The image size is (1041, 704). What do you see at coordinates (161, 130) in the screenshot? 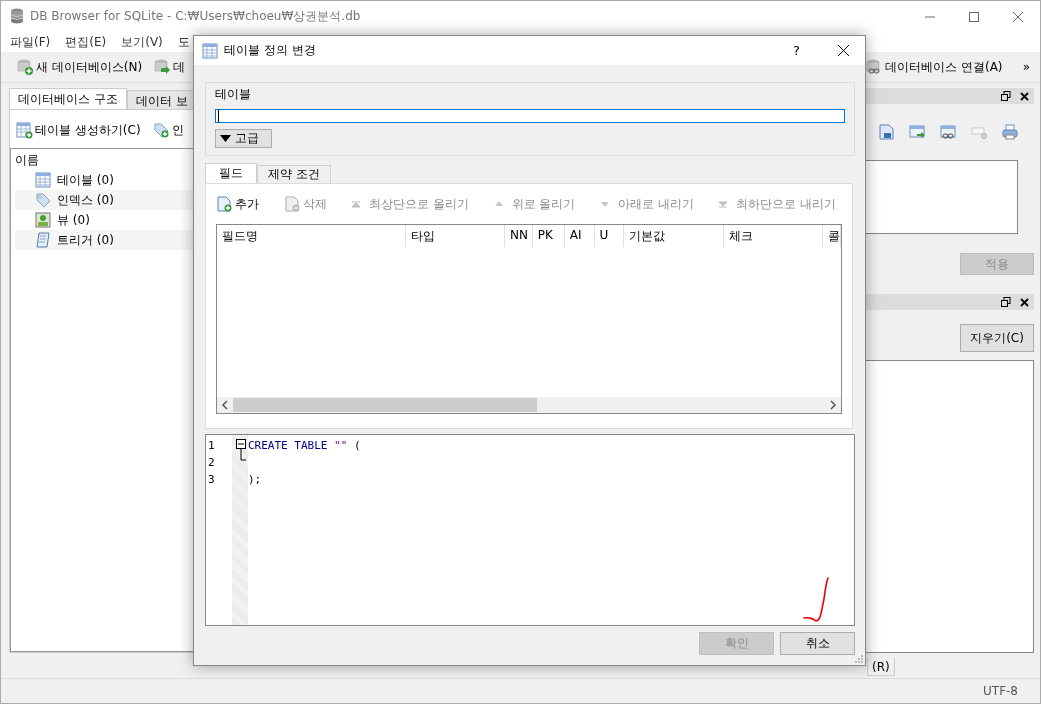
I see `tag-plus-icon` at bounding box center [161, 130].